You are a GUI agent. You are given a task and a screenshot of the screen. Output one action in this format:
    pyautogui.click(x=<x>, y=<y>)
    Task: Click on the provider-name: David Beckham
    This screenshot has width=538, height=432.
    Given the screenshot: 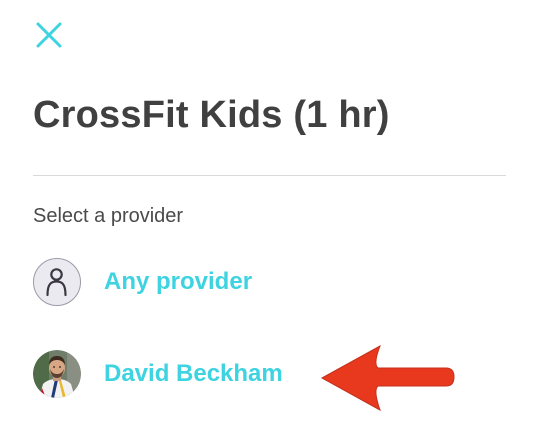 What is the action you would take?
    pyautogui.click(x=193, y=373)
    